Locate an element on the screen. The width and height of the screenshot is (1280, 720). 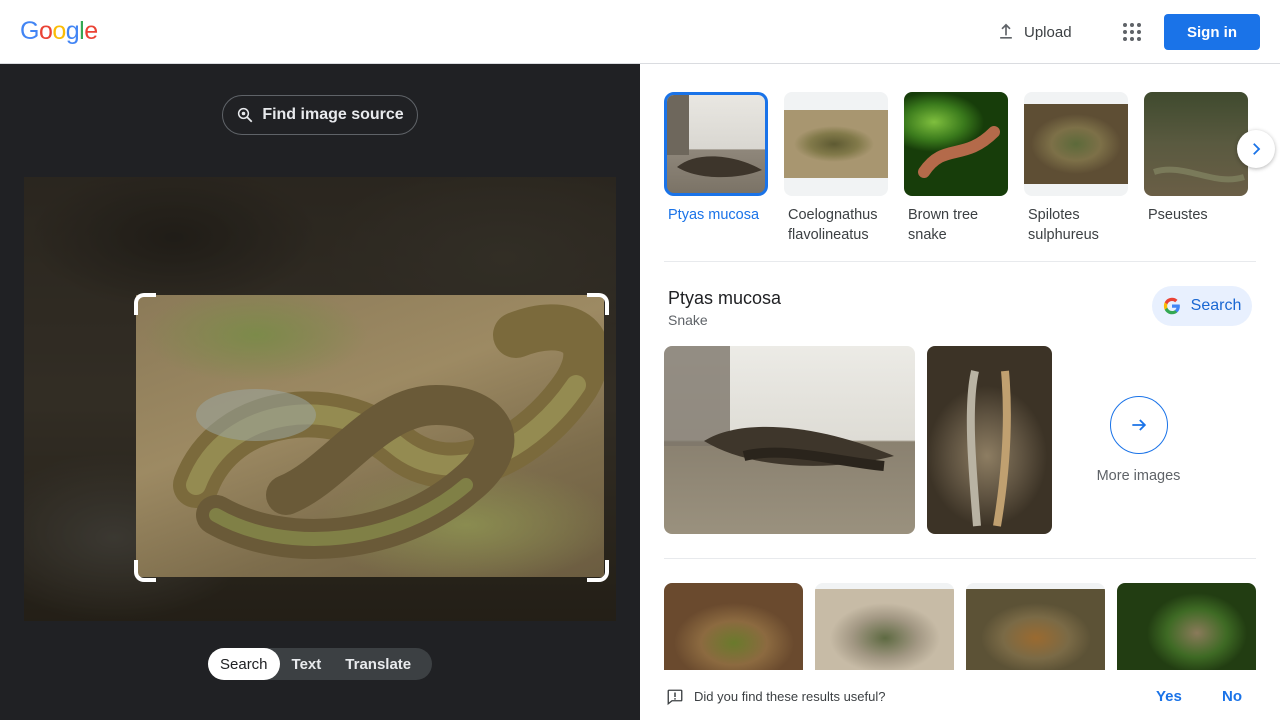
apps-button is located at coordinates (1132, 32).